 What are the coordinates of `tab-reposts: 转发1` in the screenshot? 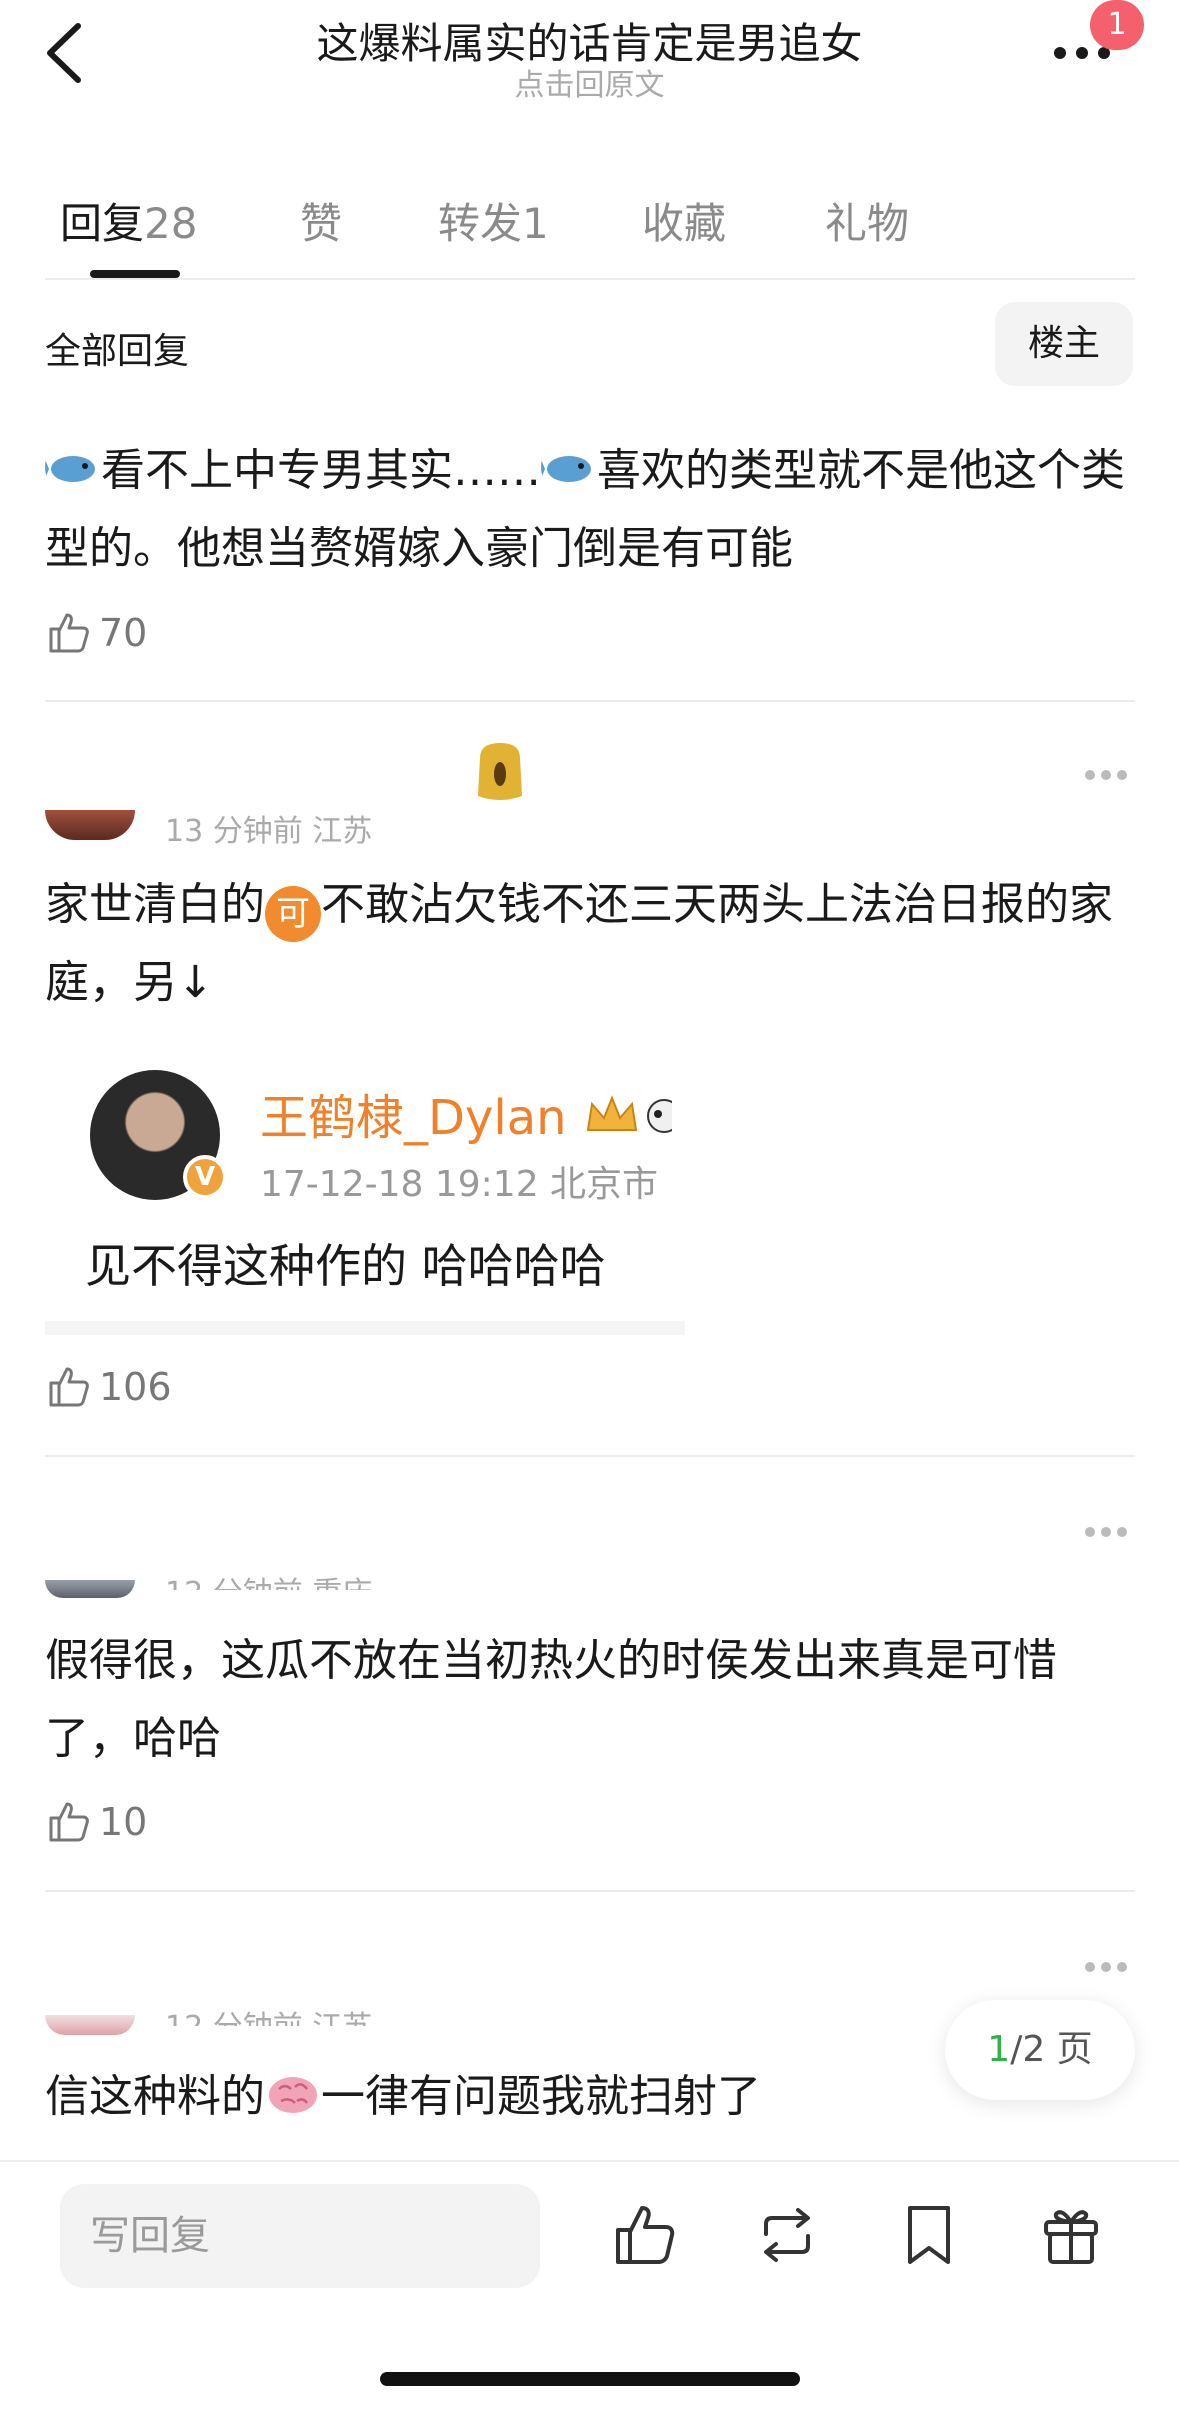 It's located at (493, 220).